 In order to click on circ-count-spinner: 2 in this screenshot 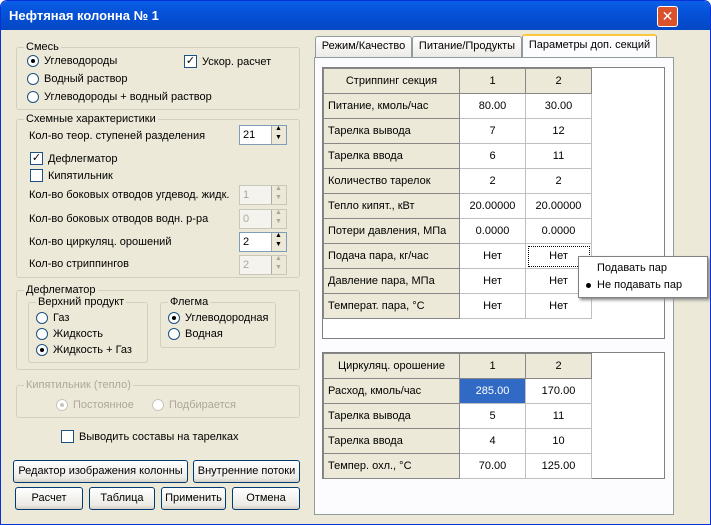, I will do `click(263, 242)`.